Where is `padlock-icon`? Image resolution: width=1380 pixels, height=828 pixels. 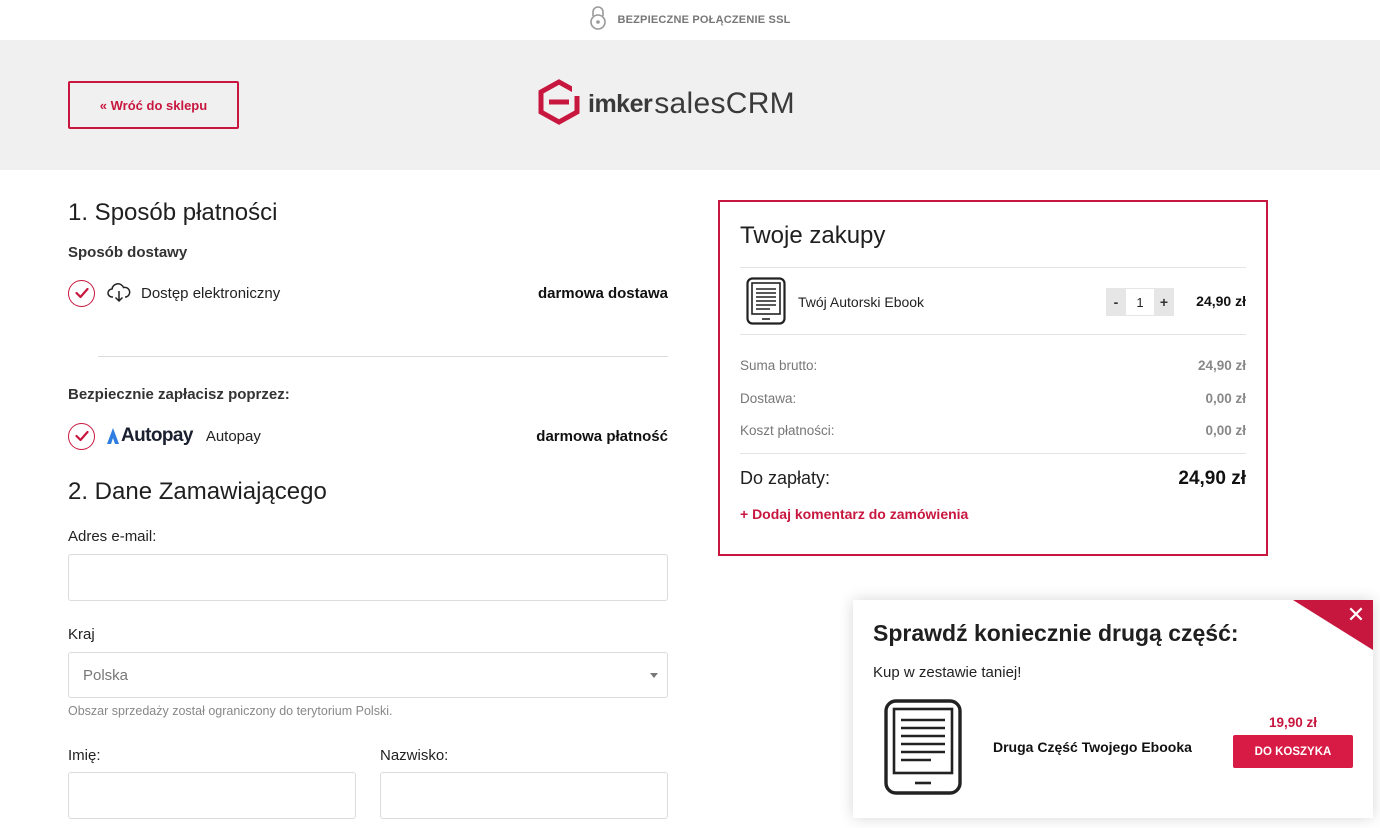
padlock-icon is located at coordinates (598, 20).